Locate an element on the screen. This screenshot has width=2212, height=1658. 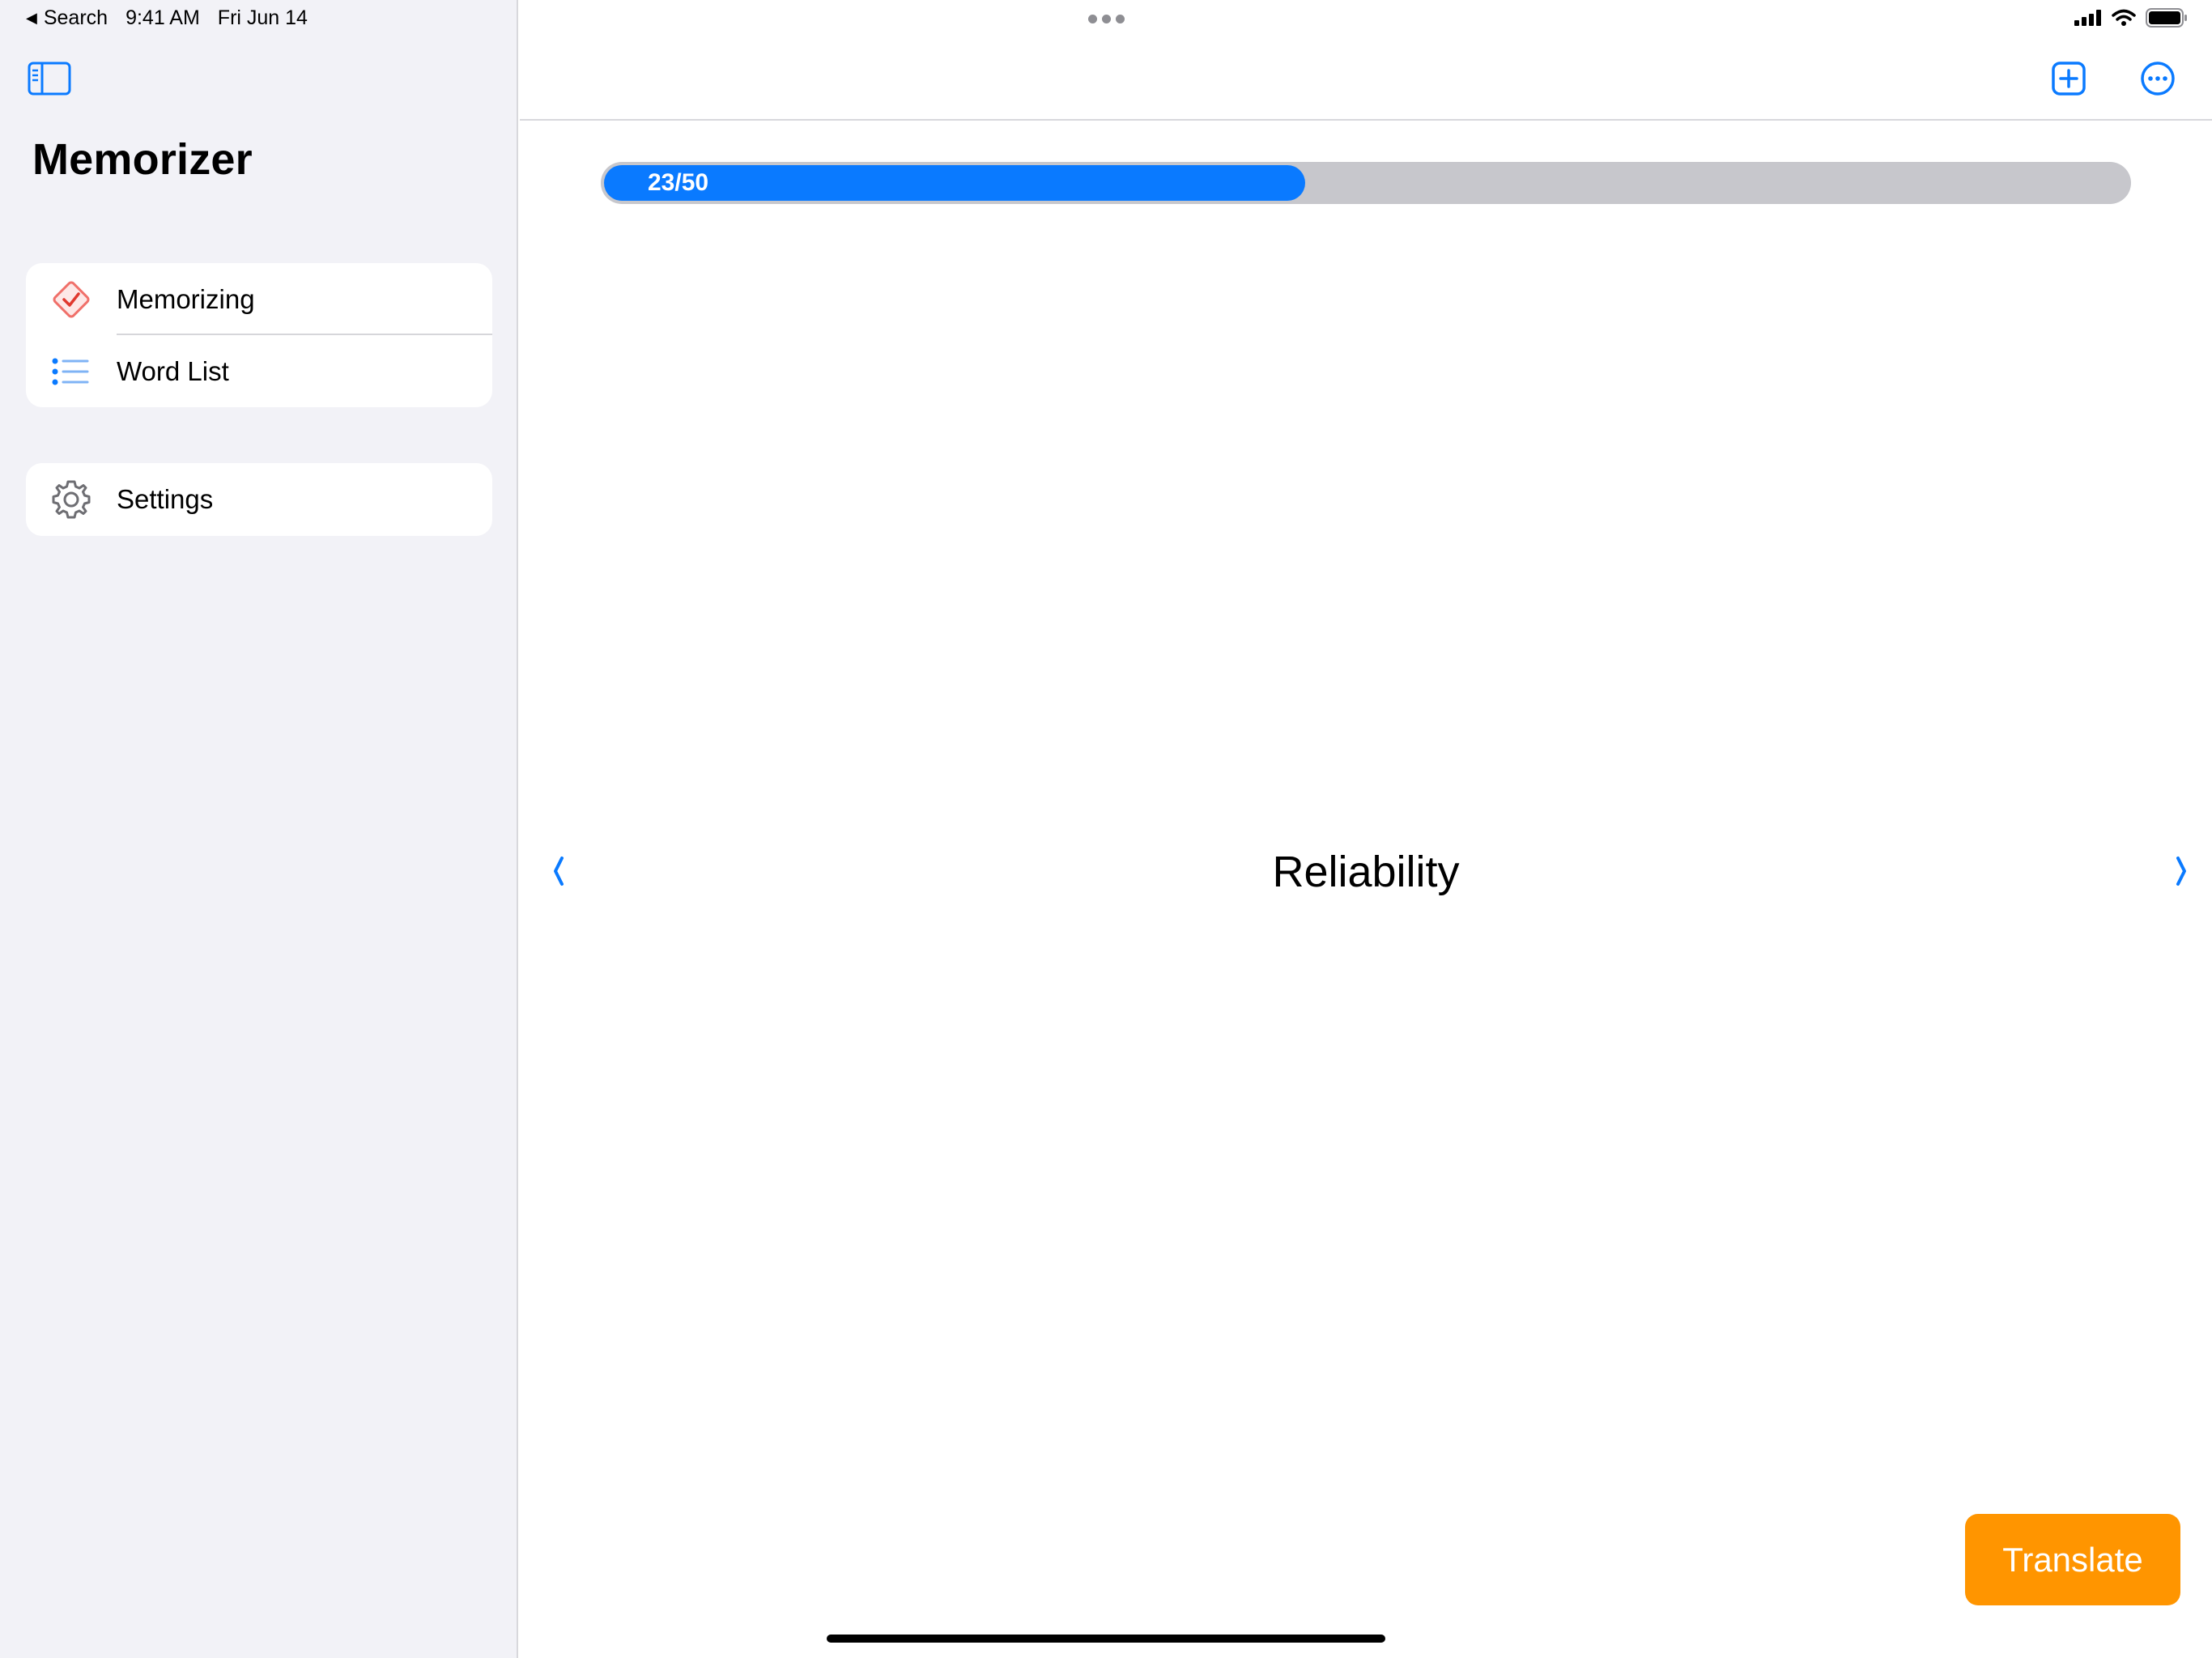
flashcard-word: Reliability is located at coordinates (1366, 872).